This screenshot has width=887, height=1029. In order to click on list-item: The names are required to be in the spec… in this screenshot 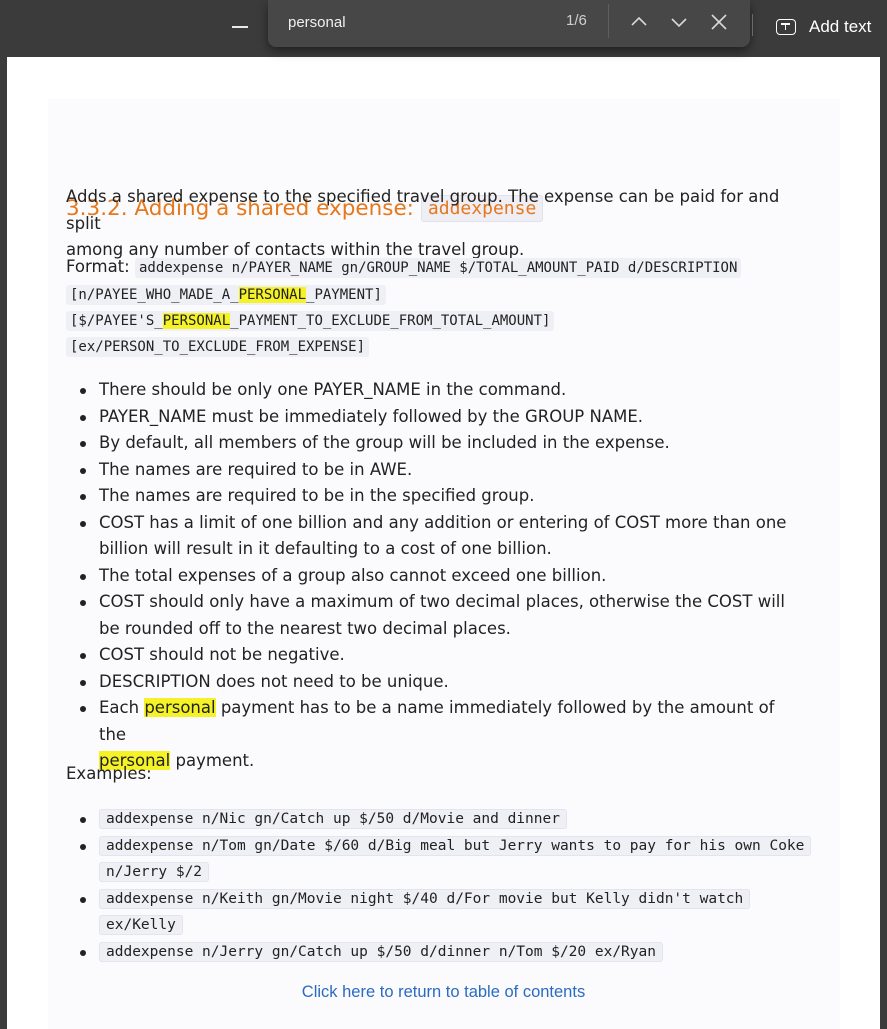, I will do `click(436, 496)`.